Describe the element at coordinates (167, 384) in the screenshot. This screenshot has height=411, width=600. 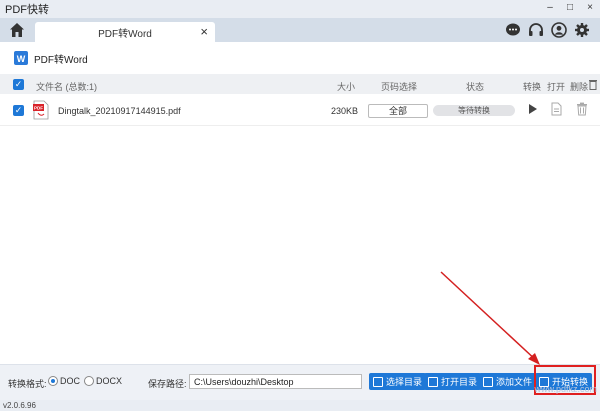
I see `save-path-label: 保存路径:` at that location.